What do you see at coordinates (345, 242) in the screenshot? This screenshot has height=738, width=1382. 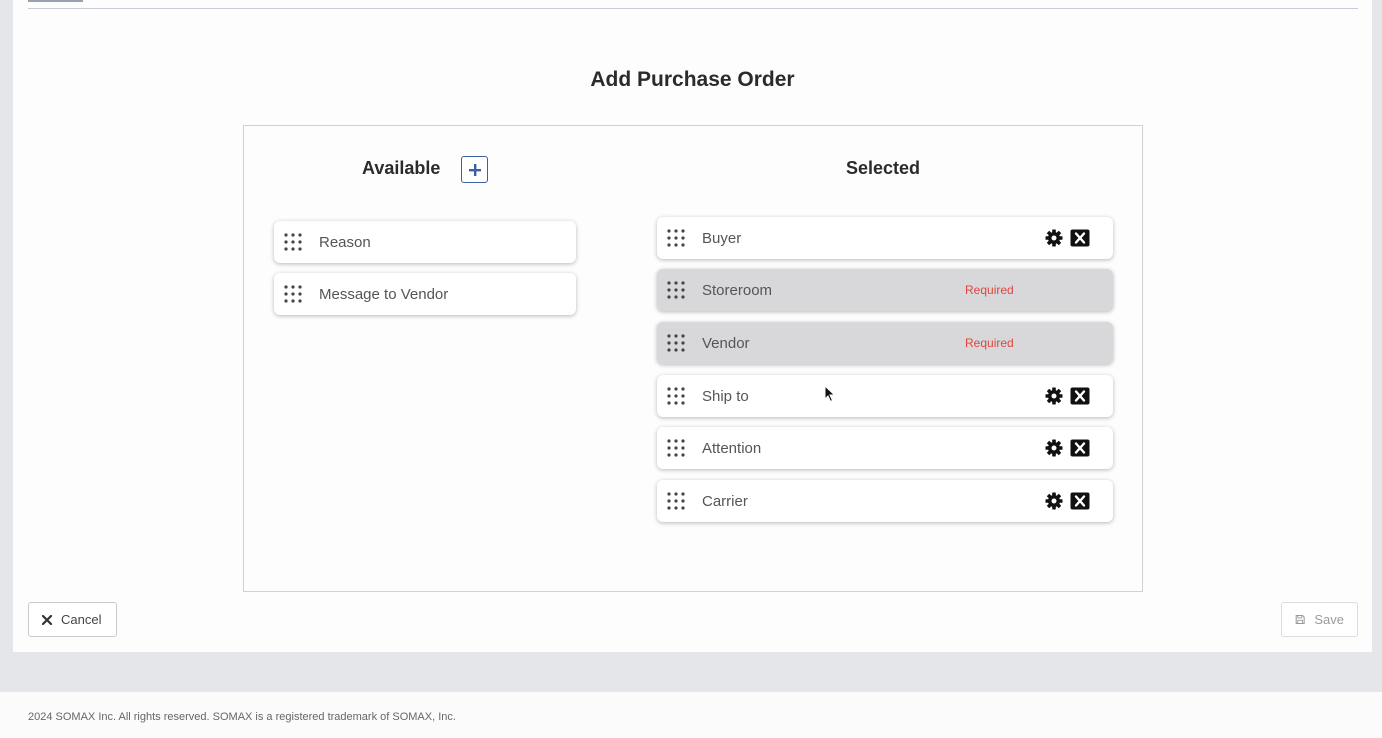 I see `item-label: Reason` at bounding box center [345, 242].